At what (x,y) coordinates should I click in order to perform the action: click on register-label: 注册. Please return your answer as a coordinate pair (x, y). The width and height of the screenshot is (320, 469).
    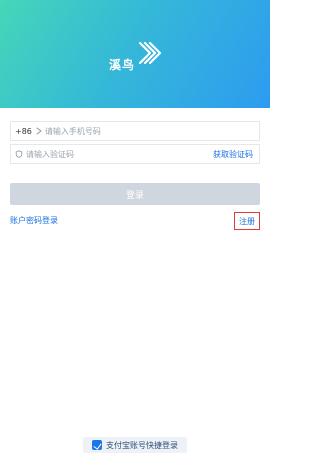
    Looking at the image, I should click on (247, 221).